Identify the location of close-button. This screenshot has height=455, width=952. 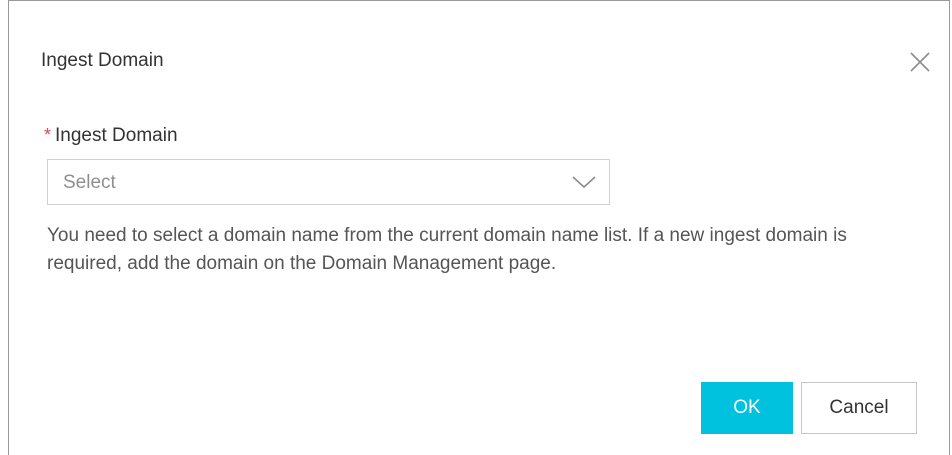
(920, 62).